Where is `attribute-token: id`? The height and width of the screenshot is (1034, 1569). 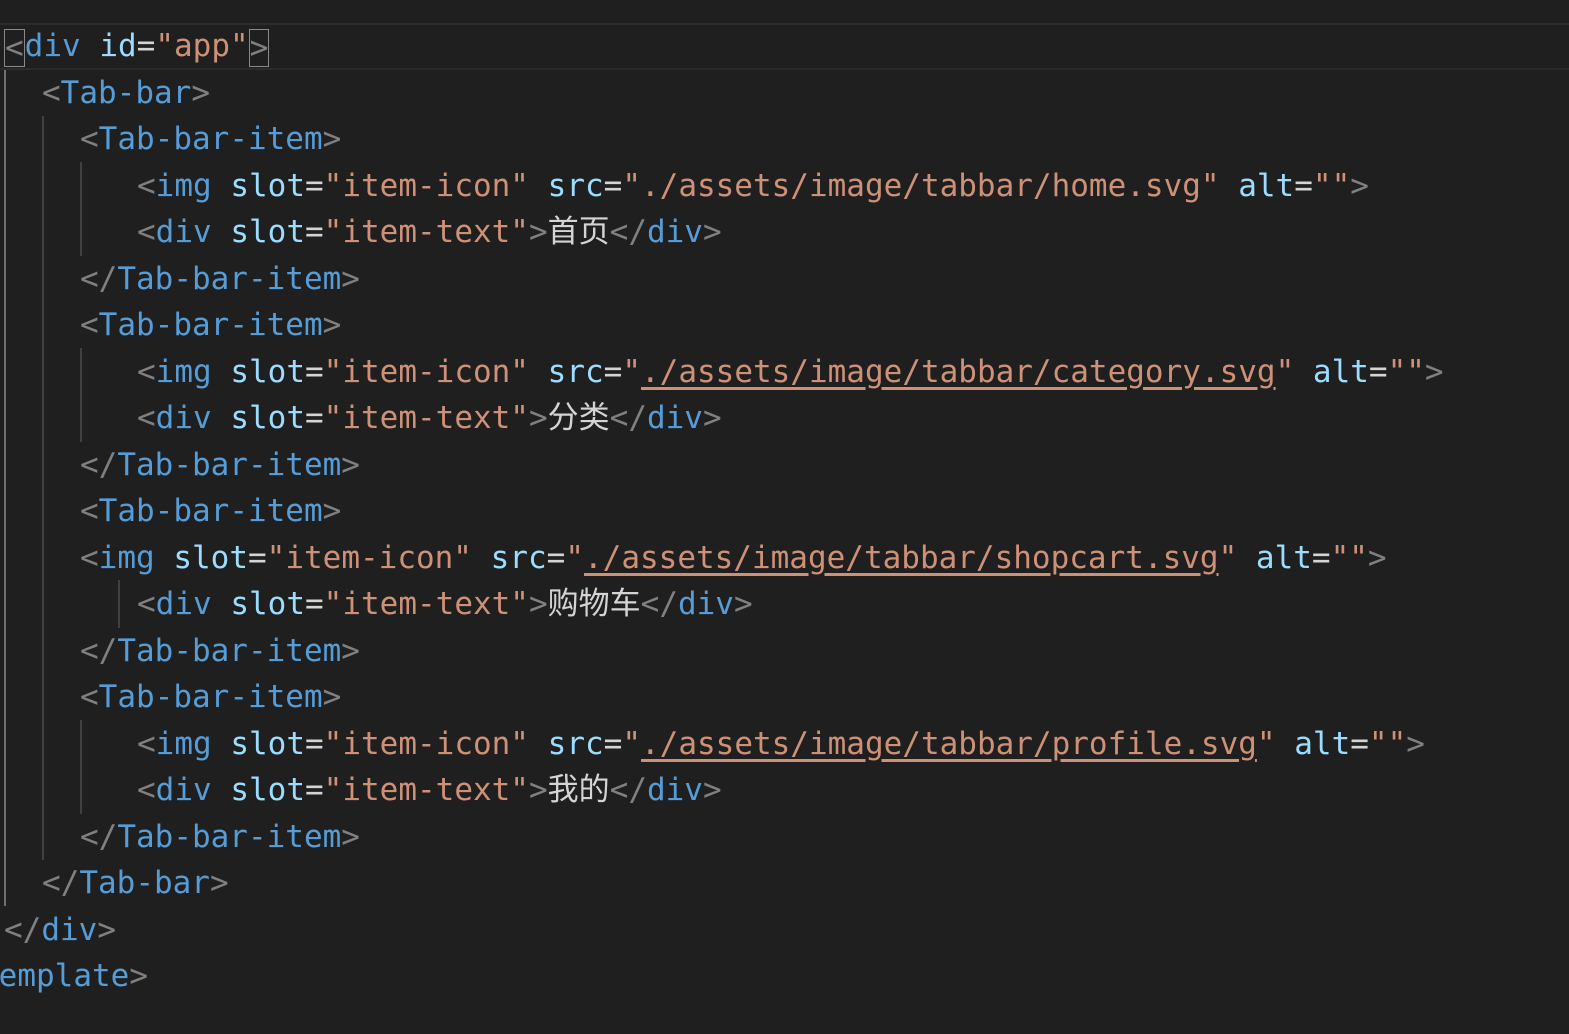
attribute-token: id is located at coordinates (118, 46).